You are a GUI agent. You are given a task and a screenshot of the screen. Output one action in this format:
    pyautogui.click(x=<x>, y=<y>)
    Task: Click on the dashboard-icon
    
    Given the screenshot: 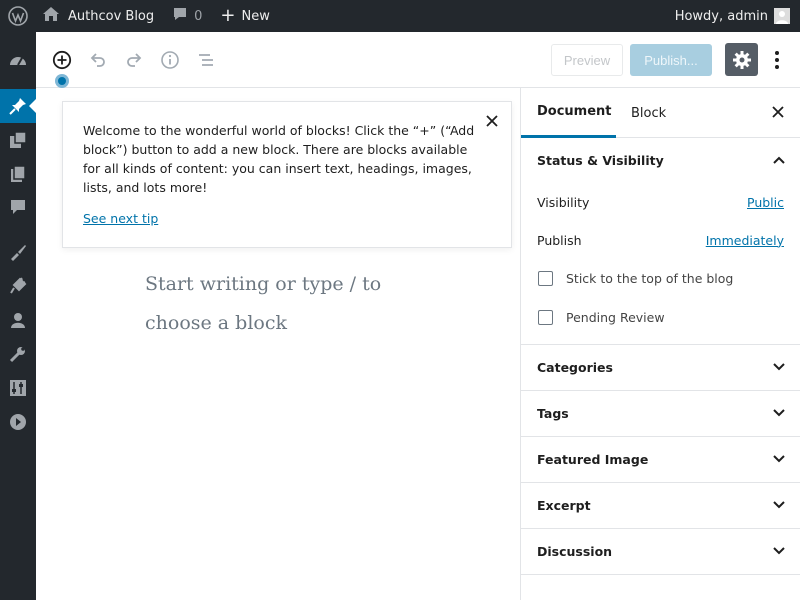 What is the action you would take?
    pyautogui.click(x=18, y=60)
    